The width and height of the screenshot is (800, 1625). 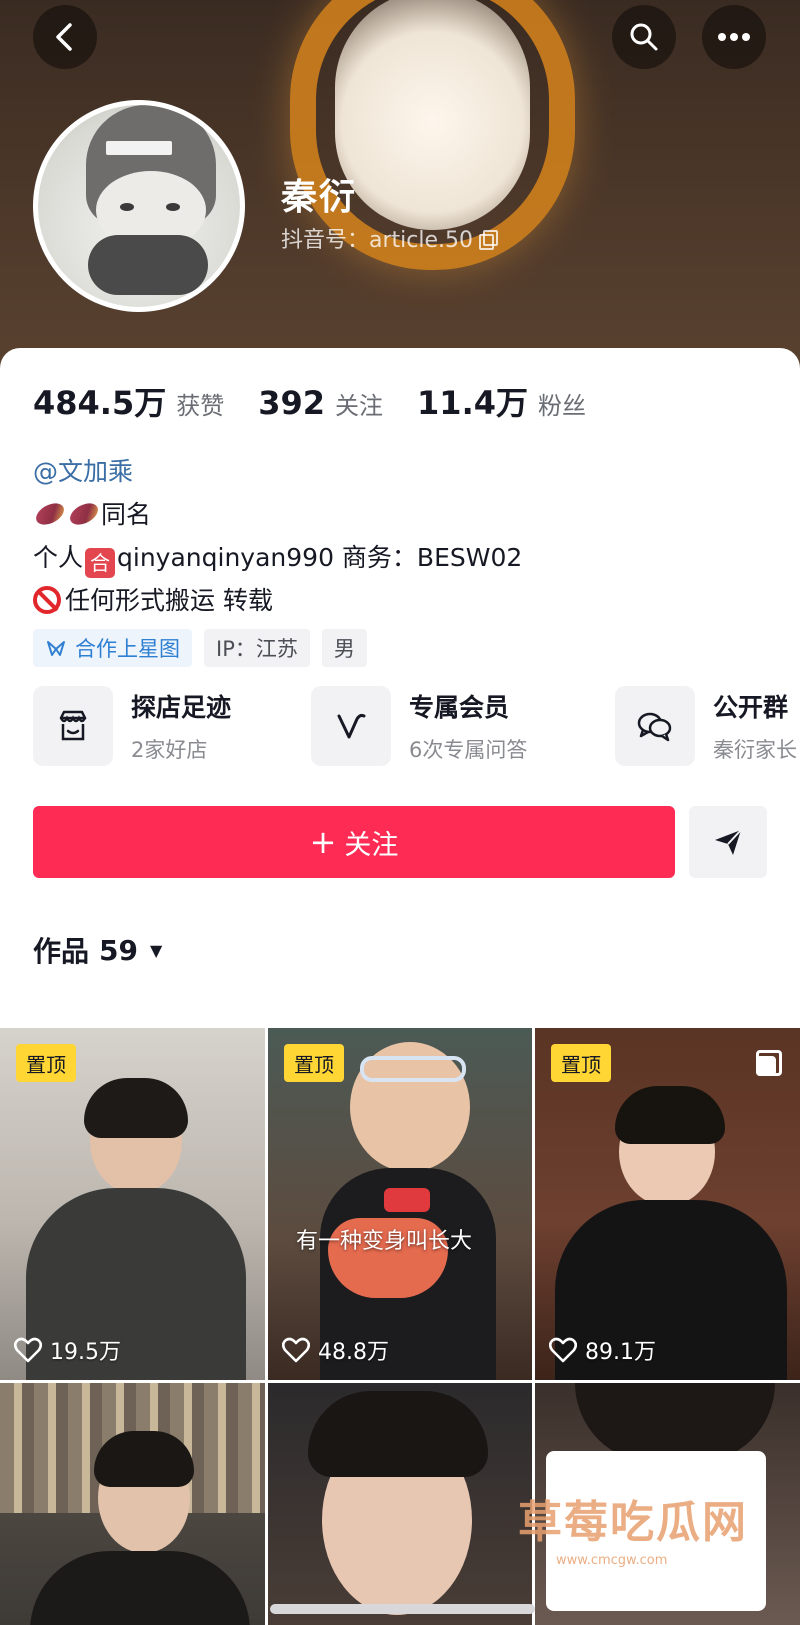 What do you see at coordinates (488, 240) in the screenshot?
I see `copy-icon` at bounding box center [488, 240].